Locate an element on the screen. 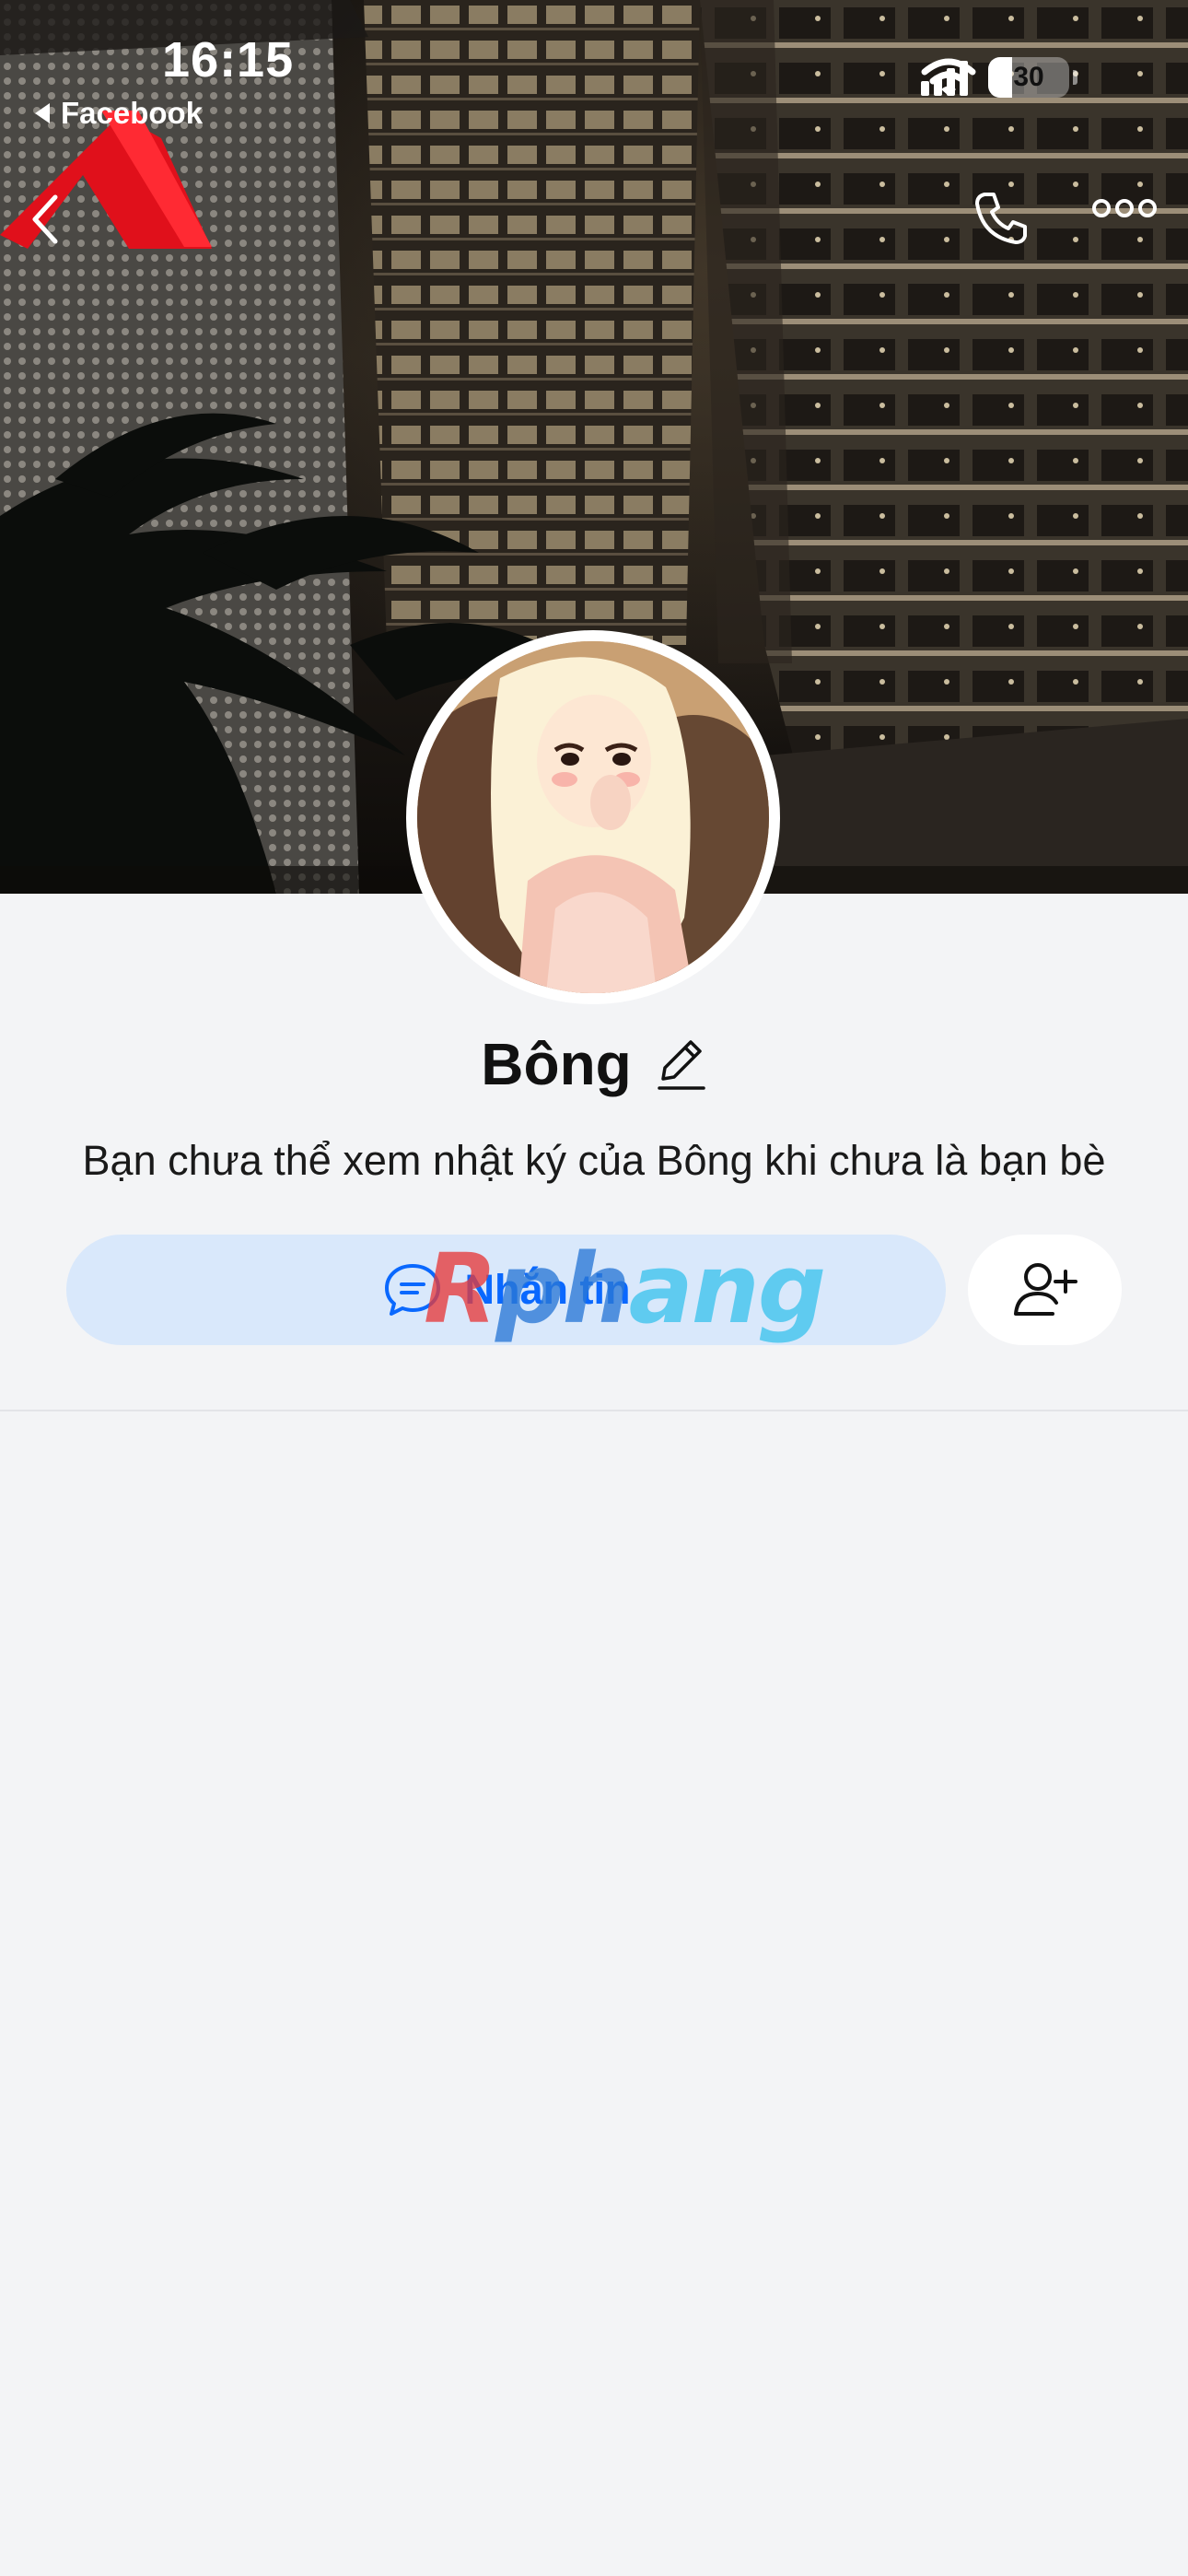 This screenshot has width=1188, height=2576. battery-nub is located at coordinates (1075, 77).